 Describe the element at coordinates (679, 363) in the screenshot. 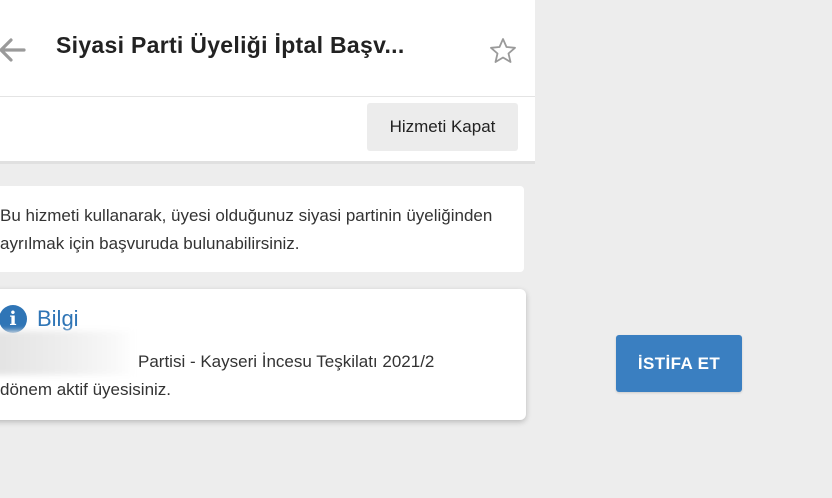

I see `resign-button: İSTİFA ET` at that location.